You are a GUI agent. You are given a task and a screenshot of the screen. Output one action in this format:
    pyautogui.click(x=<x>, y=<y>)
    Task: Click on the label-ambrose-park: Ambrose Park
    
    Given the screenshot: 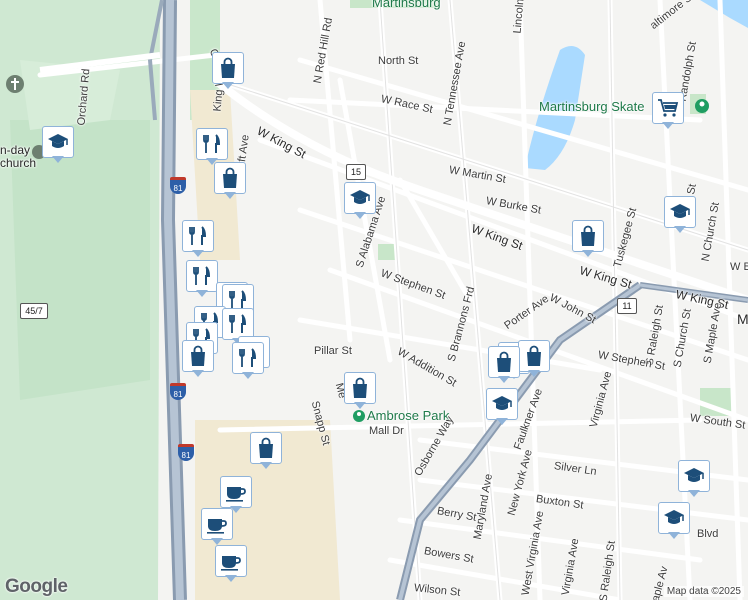 What is the action you would take?
    pyautogui.click(x=408, y=415)
    